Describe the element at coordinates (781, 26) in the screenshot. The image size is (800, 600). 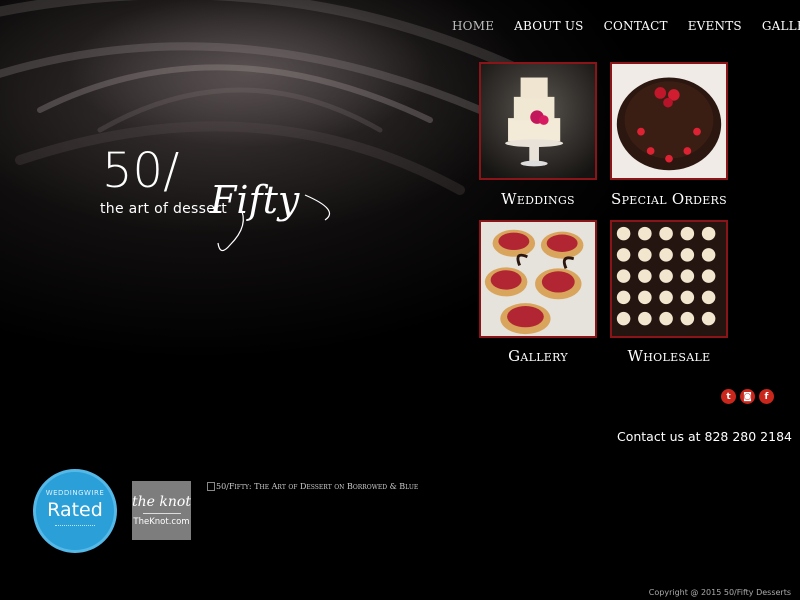
I see `nav-gallery: GALLERY` at that location.